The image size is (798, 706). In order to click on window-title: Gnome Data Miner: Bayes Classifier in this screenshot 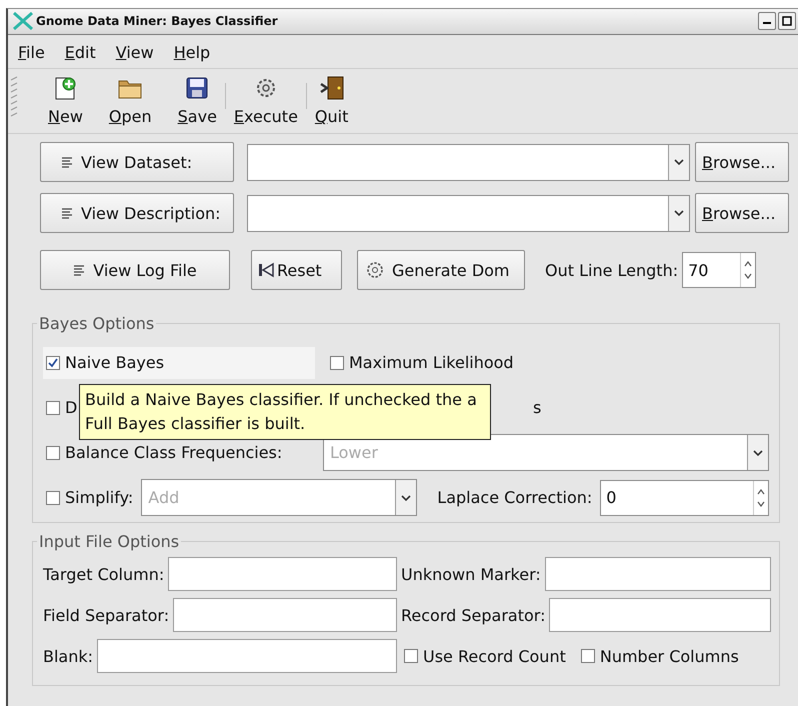, I will do `click(157, 21)`.